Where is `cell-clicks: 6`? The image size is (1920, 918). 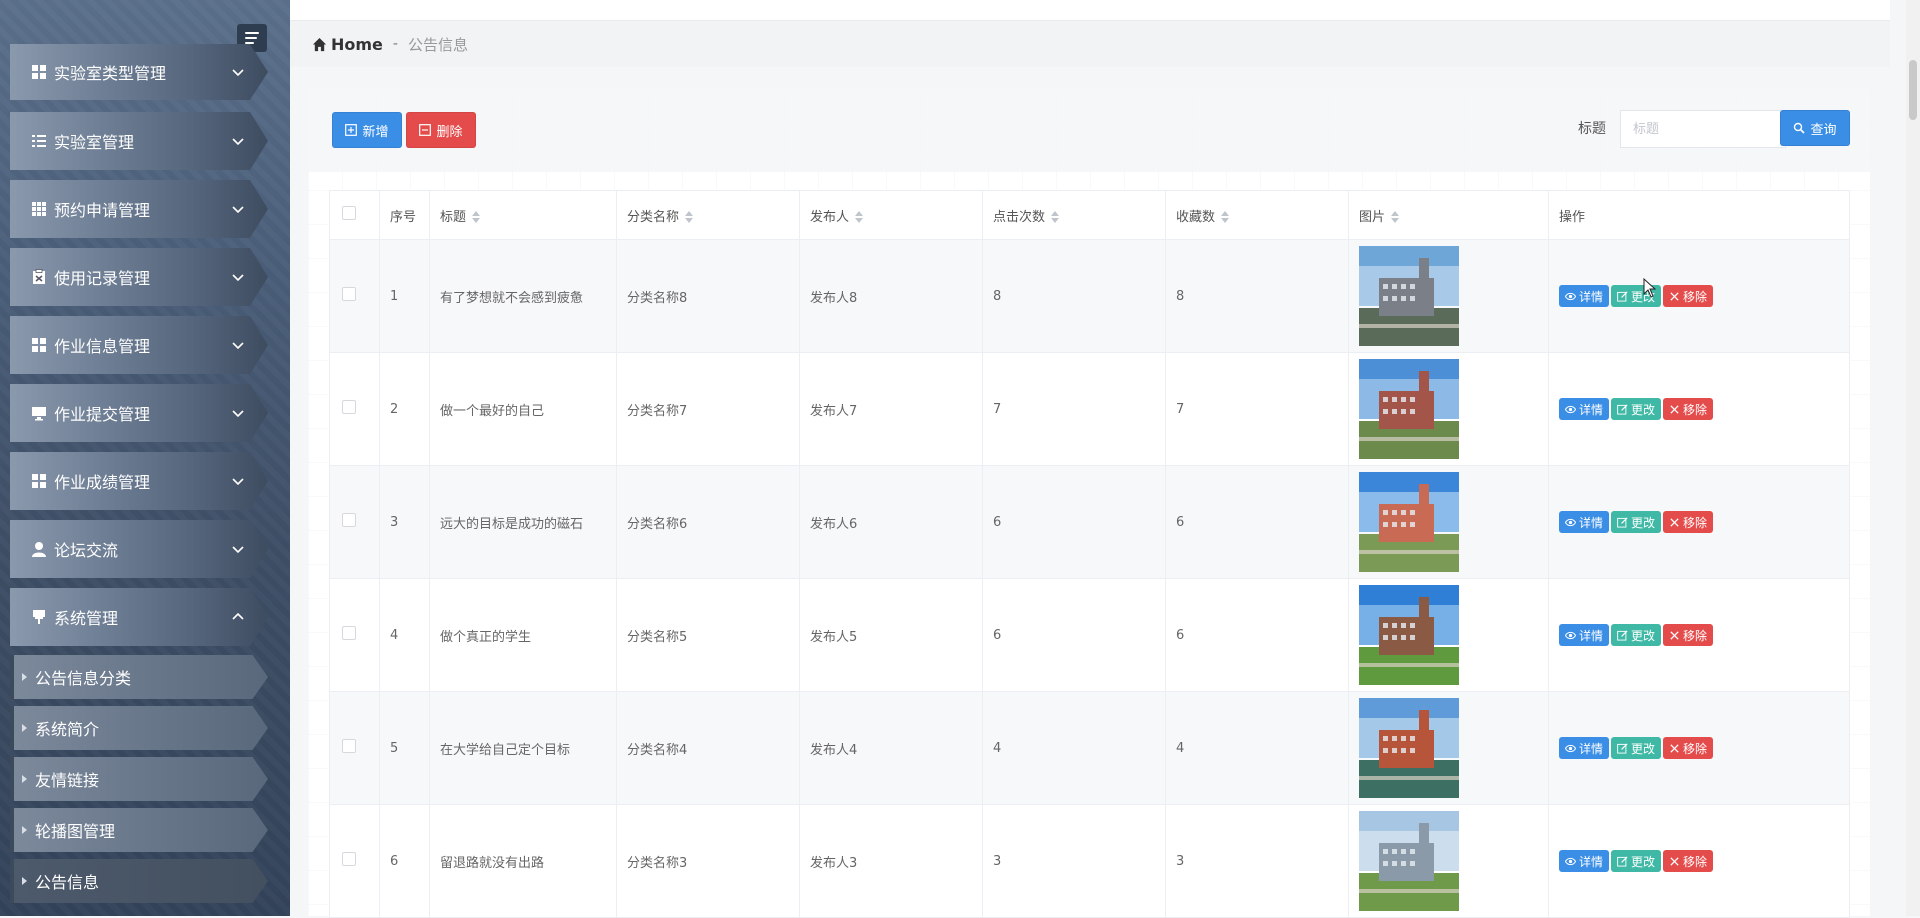
cell-clicks: 6 is located at coordinates (1074, 635).